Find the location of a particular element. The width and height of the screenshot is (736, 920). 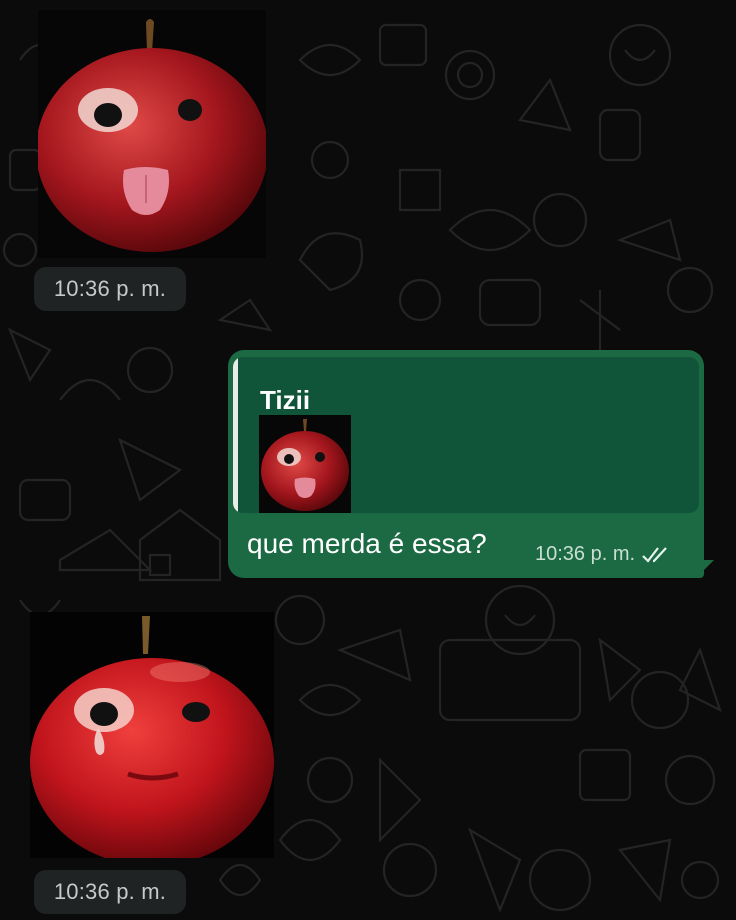

message-meta: 10:36 p. m. is located at coordinates (604, 554).